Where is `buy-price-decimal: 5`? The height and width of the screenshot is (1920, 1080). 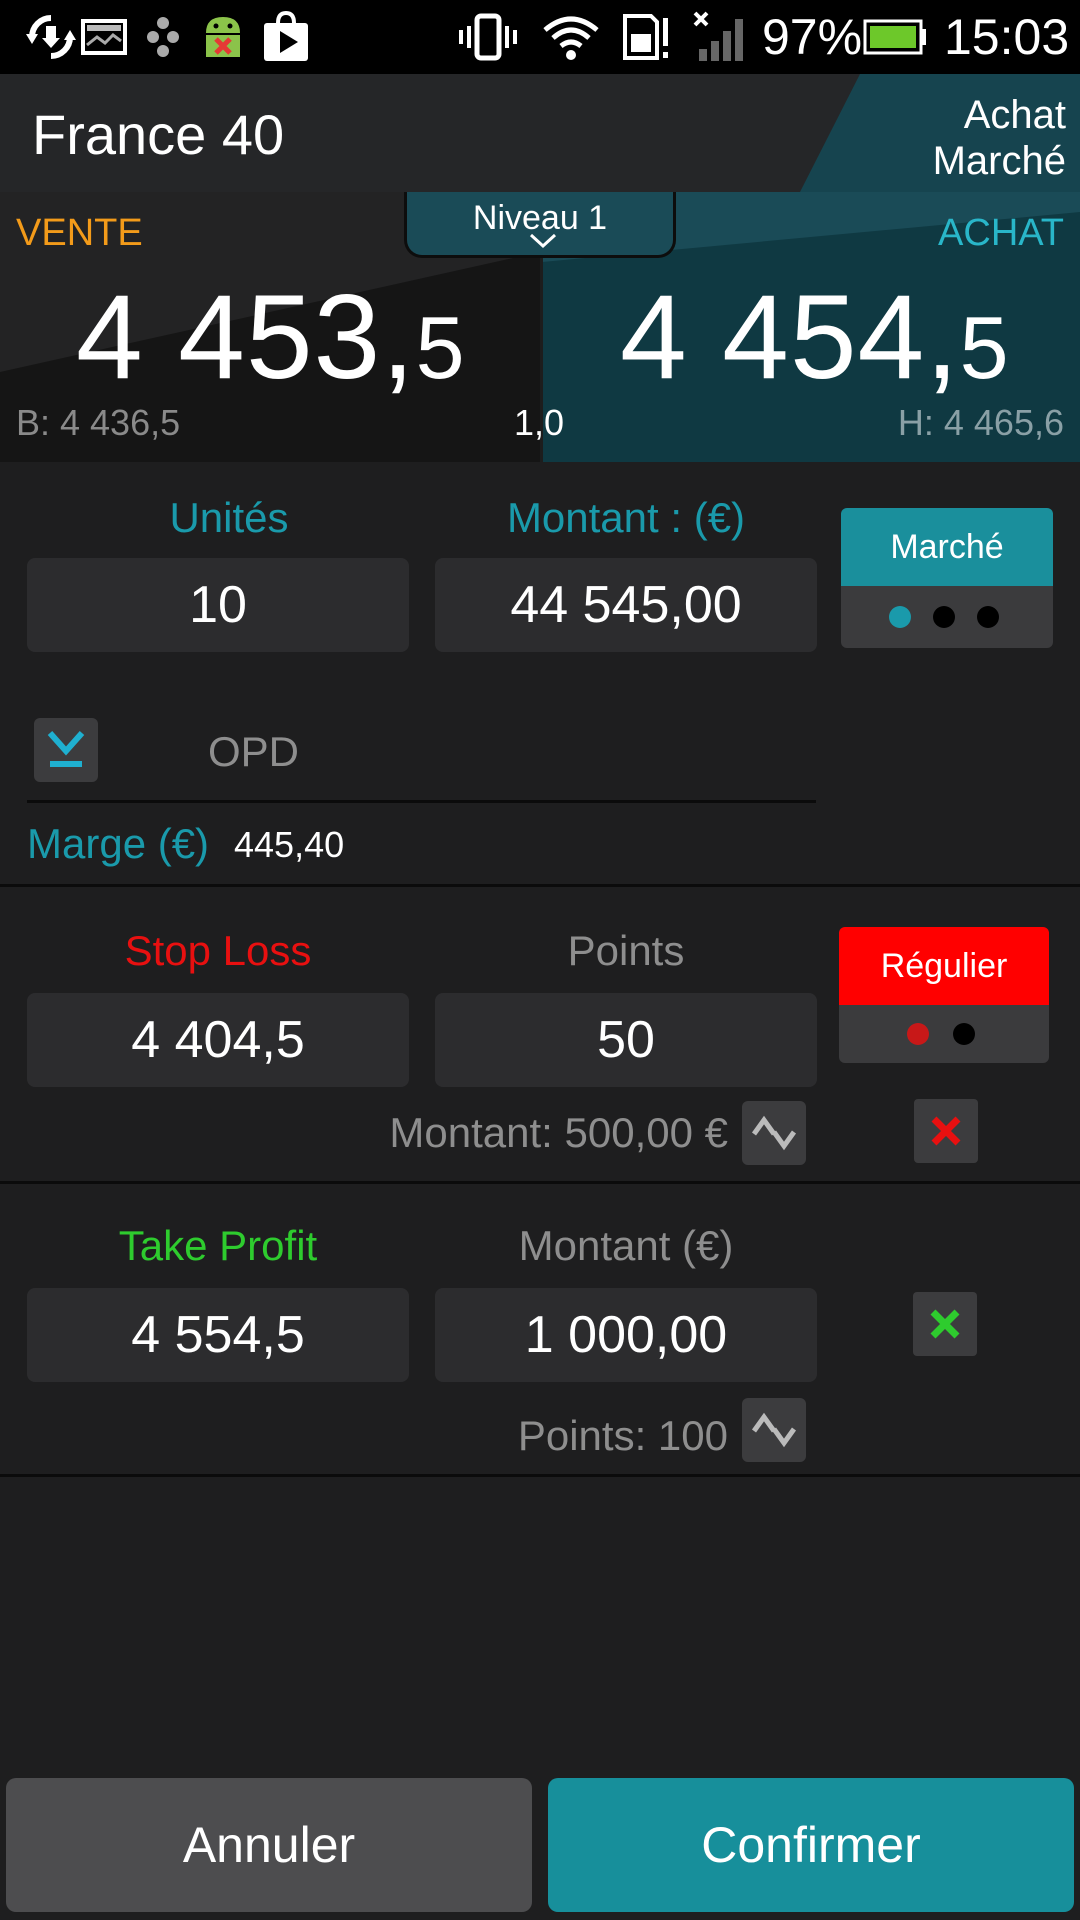
buy-price-decimal: 5 is located at coordinates (984, 347).